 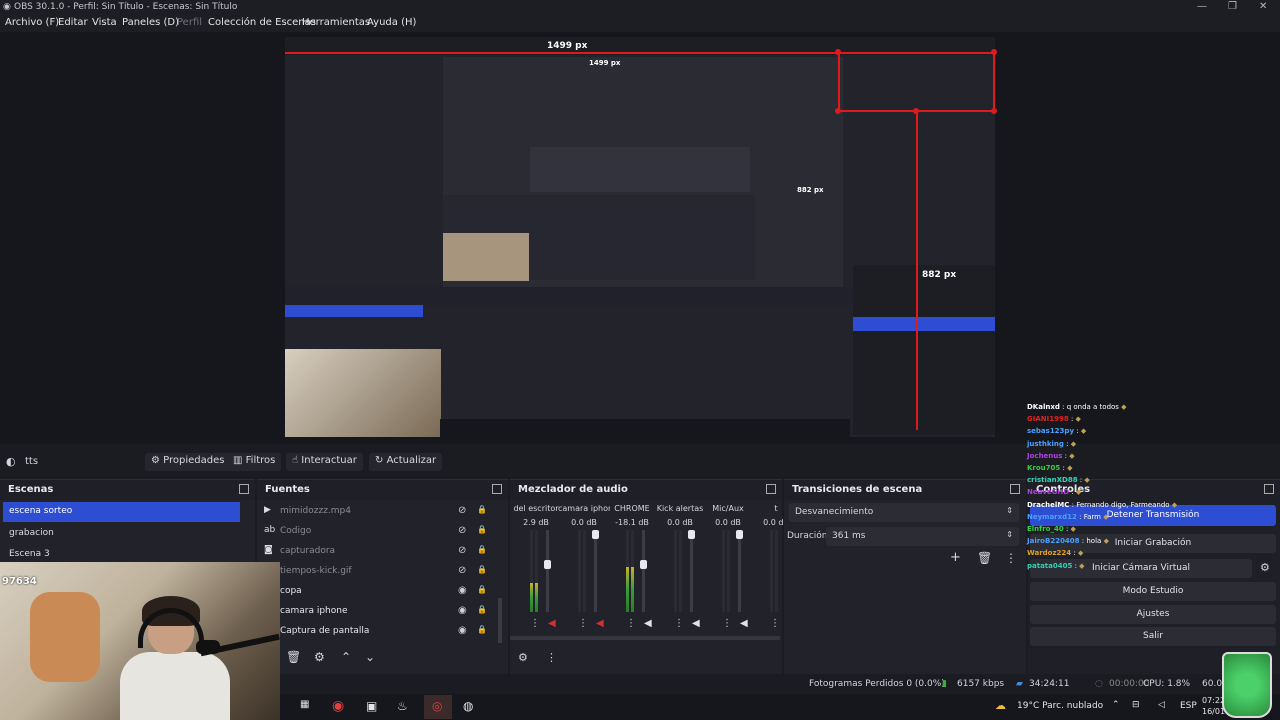 I want to click on network-icon: ⊟, so click(x=1136, y=705).